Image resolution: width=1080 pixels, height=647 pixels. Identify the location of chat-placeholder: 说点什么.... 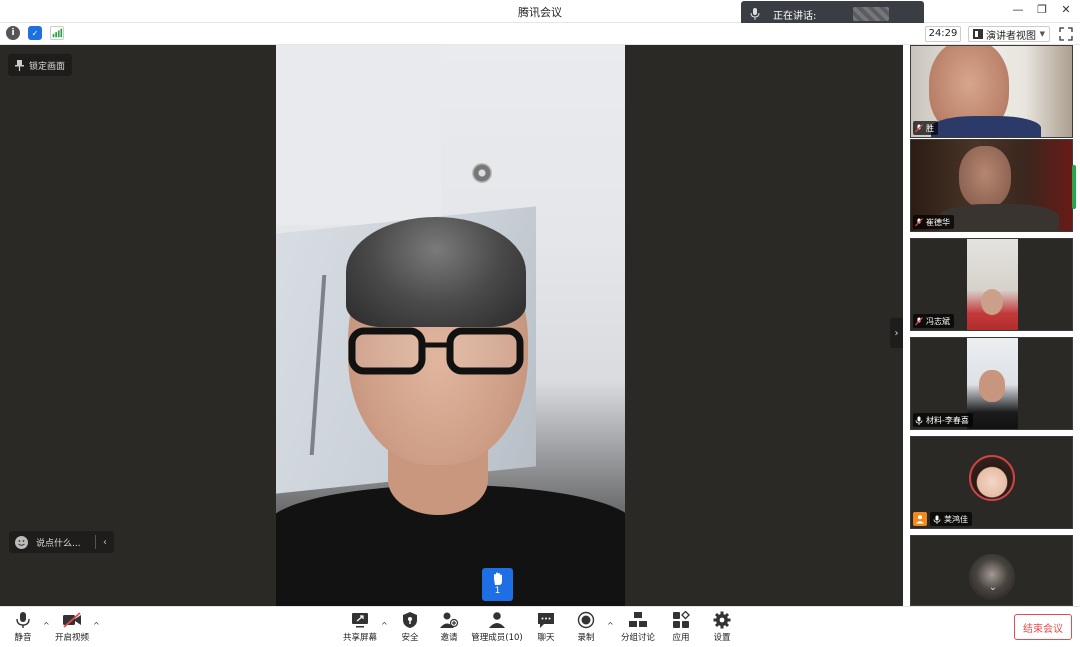
(58, 543).